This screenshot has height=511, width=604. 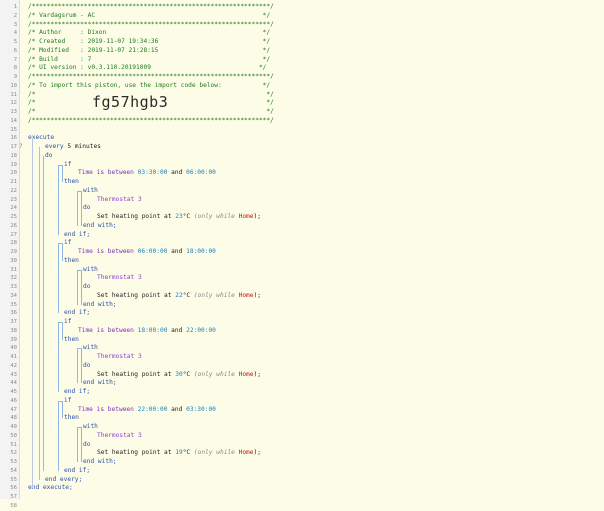 What do you see at coordinates (86, 445) in the screenshot?
I see `do-keyword: do` at bounding box center [86, 445].